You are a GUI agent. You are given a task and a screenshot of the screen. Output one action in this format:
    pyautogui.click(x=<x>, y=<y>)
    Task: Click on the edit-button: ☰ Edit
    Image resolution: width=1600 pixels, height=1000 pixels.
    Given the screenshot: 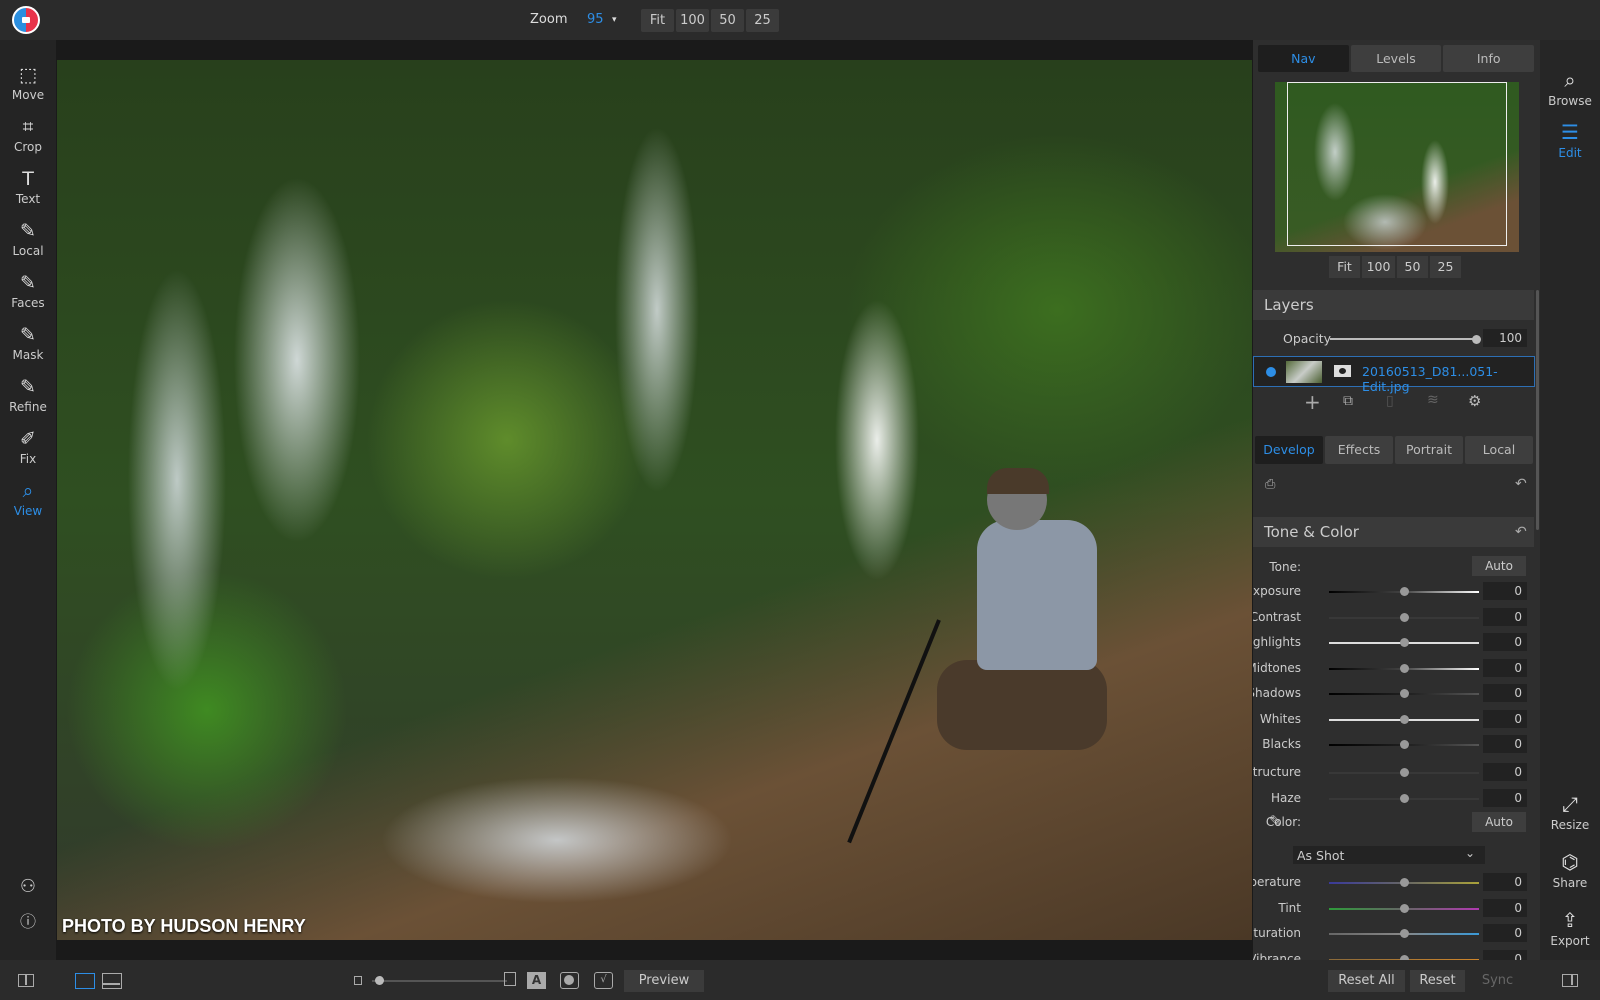 What is the action you would take?
    pyautogui.click(x=1570, y=140)
    